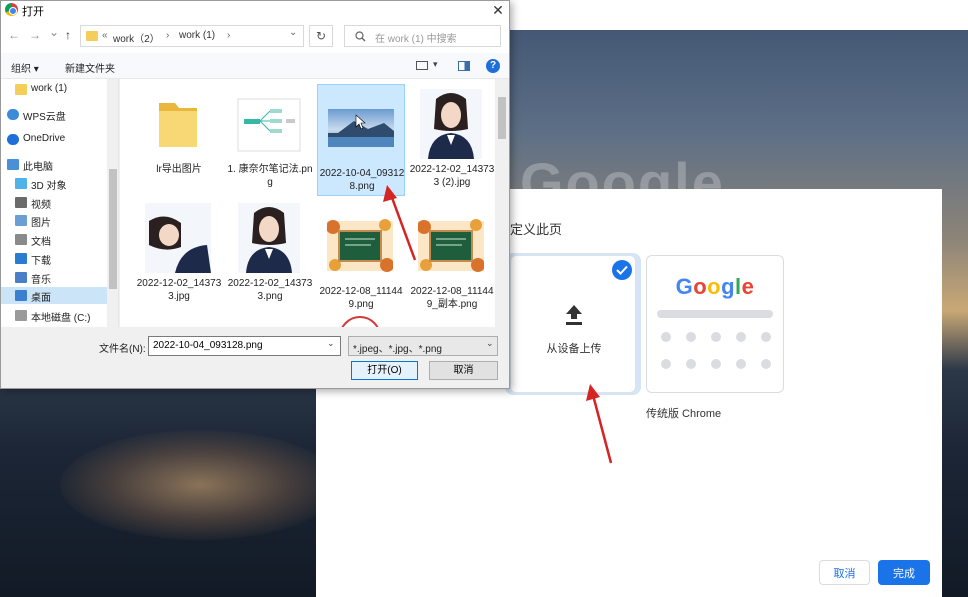 This screenshot has width=968, height=597. What do you see at coordinates (55, 315) in the screenshot?
I see `sidebar-item: 本地磁盘 (C:)` at bounding box center [55, 315].